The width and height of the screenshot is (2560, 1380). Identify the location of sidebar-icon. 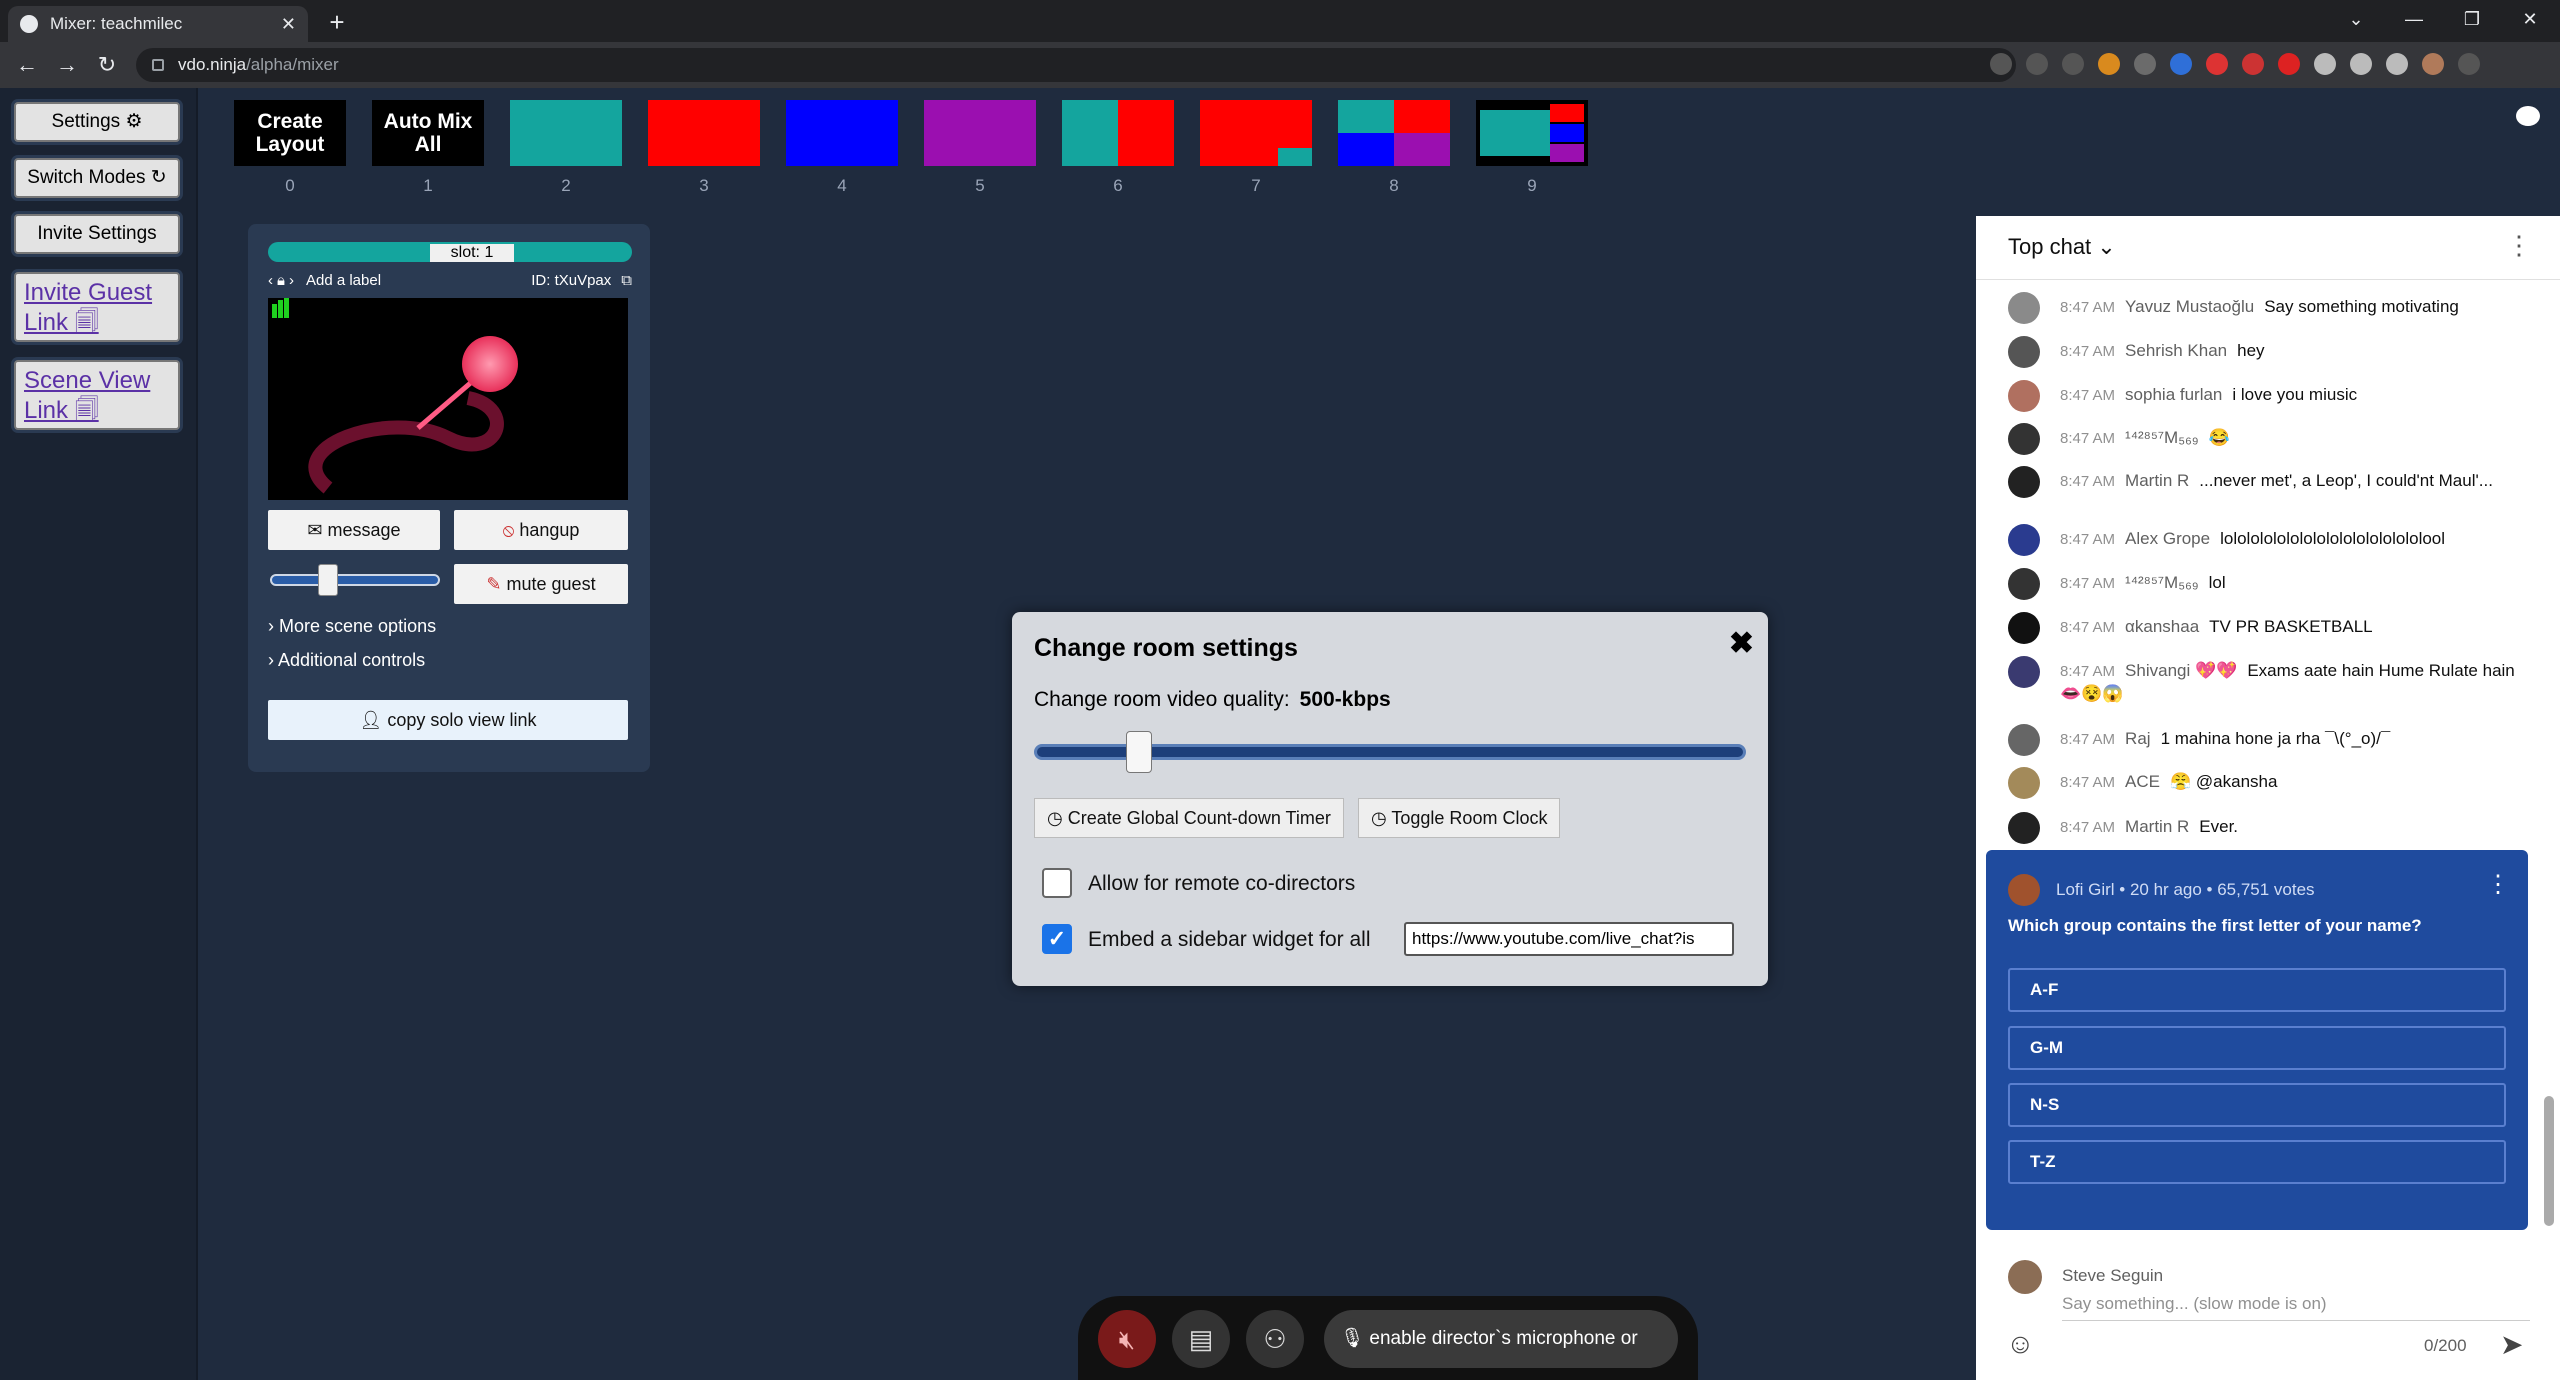
(2397, 64).